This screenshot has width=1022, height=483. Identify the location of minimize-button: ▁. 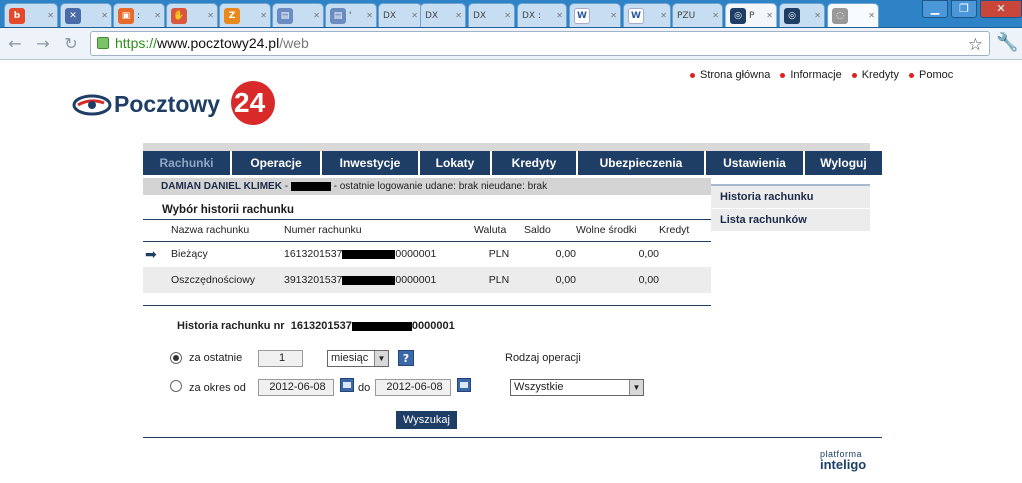
(935, 9).